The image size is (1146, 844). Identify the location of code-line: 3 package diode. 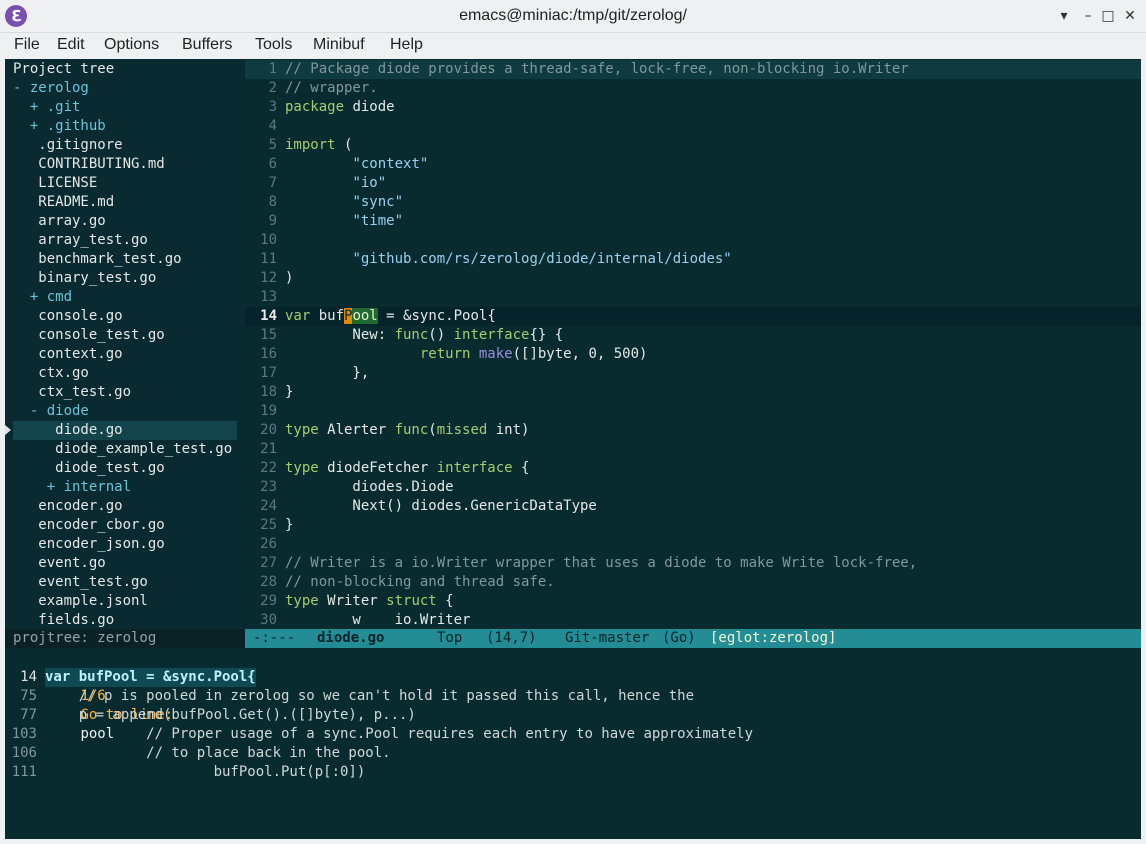
(693, 107).